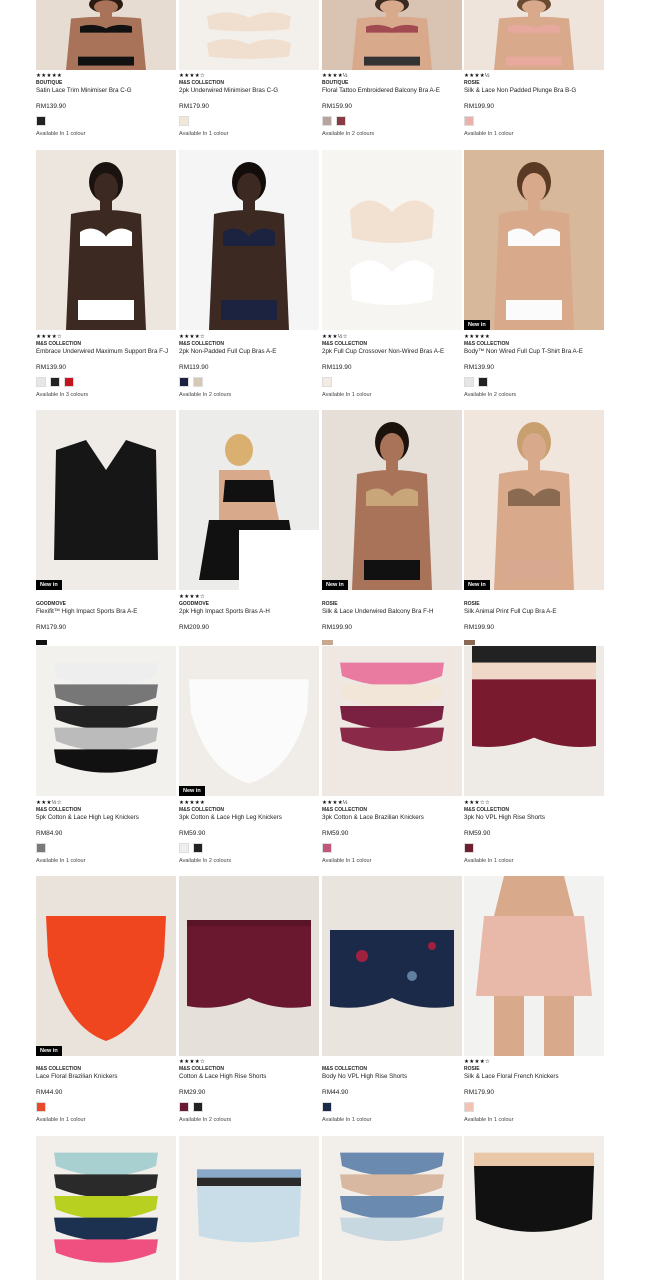  I want to click on product-name: Lace Floral Brazilian Knickers, so click(106, 1077).